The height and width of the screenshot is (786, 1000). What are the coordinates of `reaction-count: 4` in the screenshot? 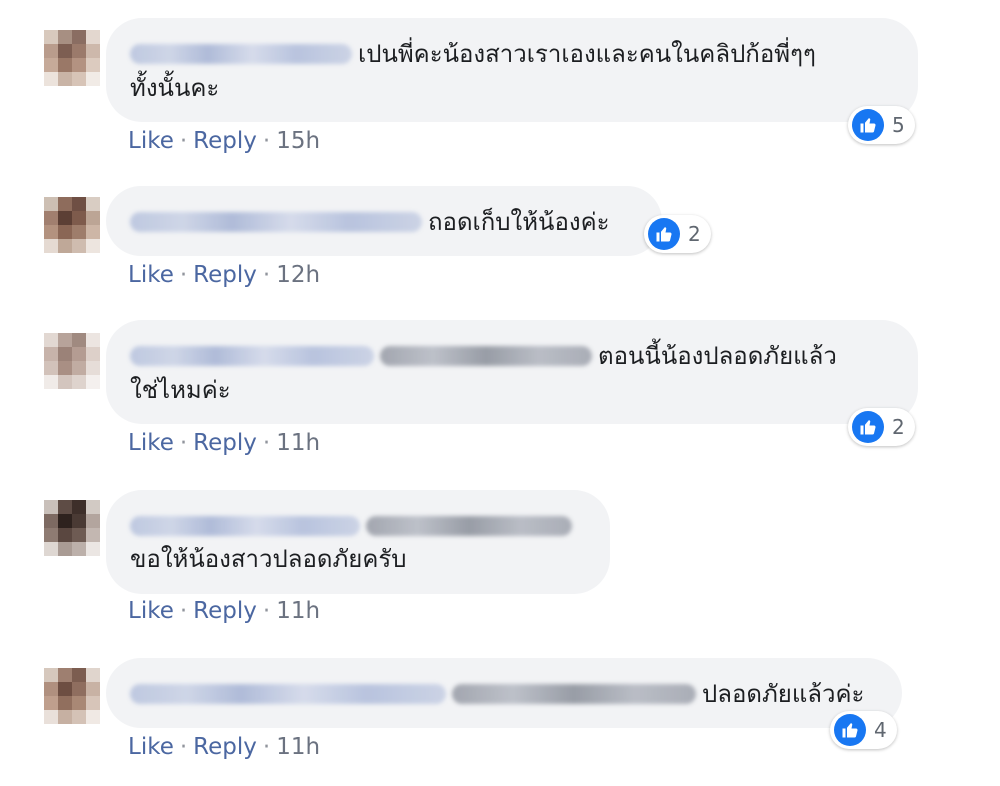 It's located at (863, 730).